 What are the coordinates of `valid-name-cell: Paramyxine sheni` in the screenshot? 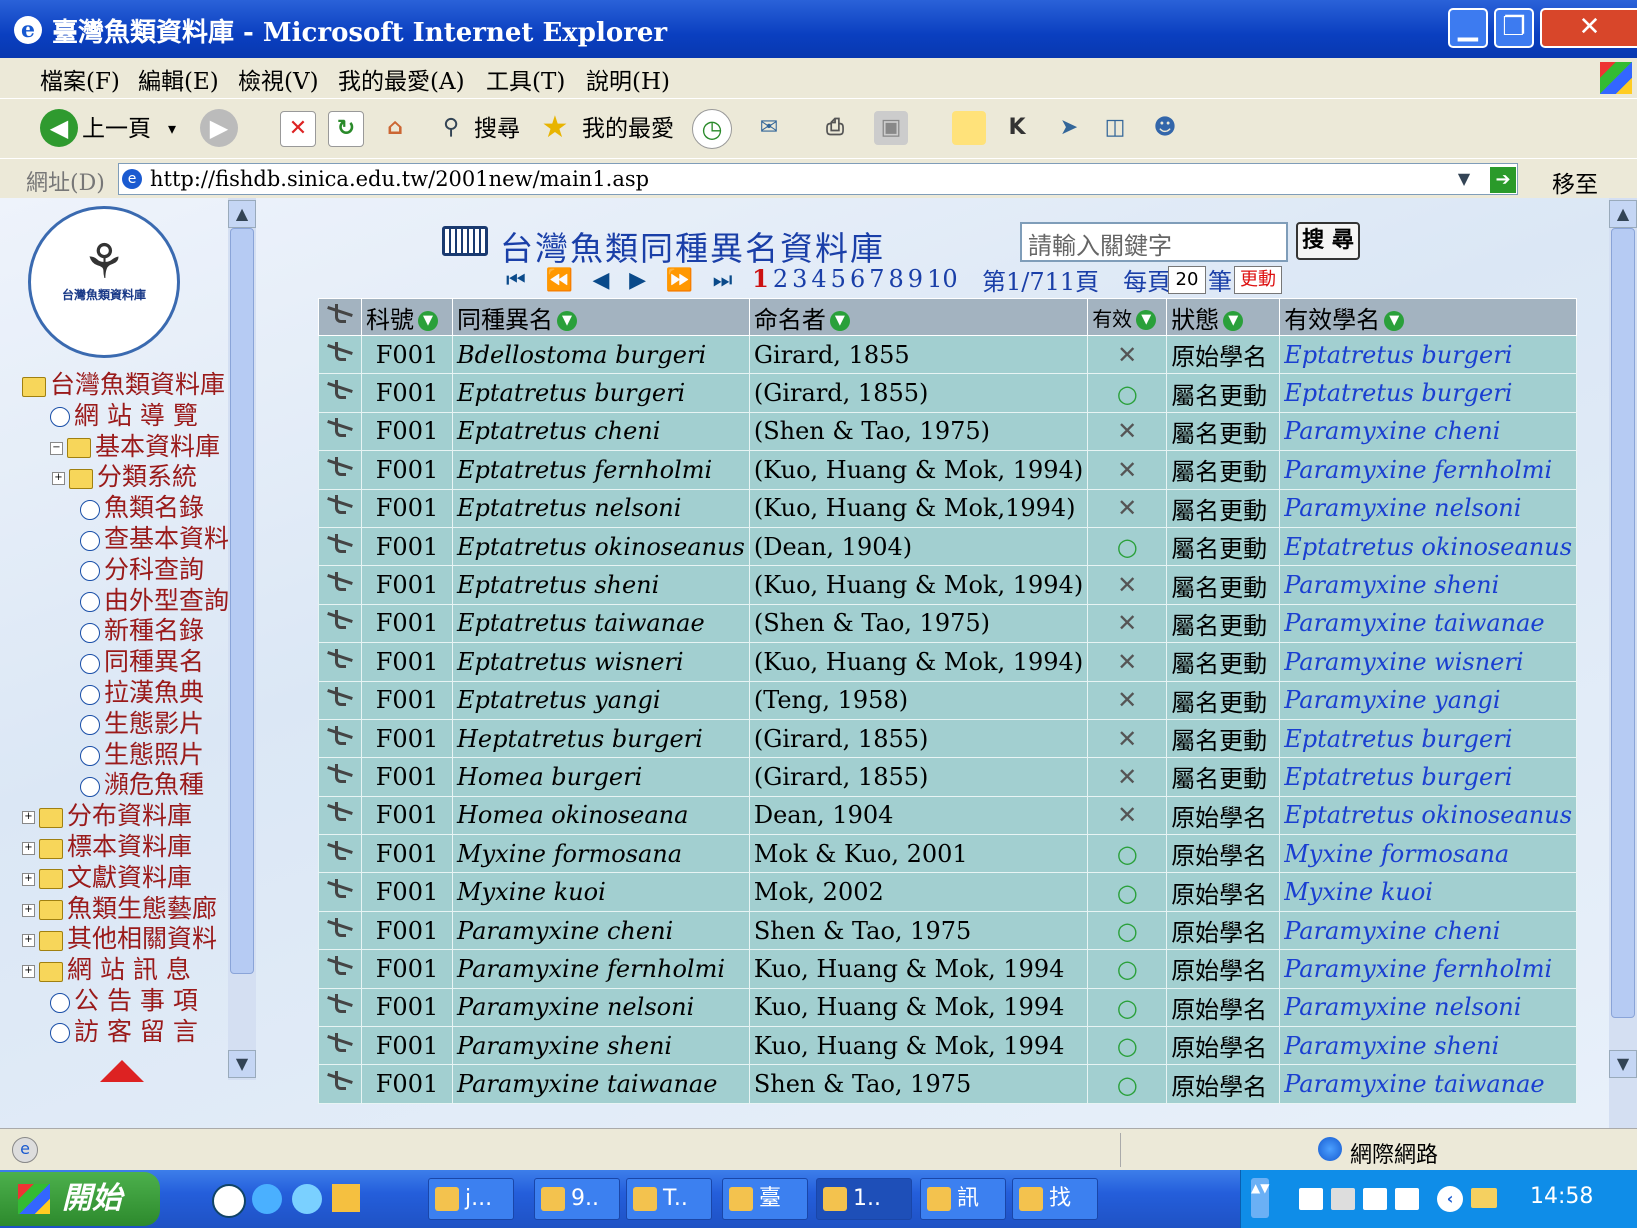 It's located at (1428, 1046).